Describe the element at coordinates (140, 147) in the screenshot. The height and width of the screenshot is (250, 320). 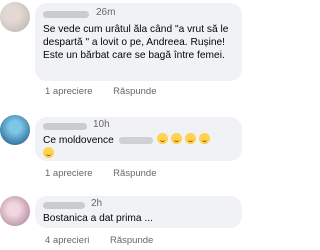
I see `comment-text: Ce moldovence` at that location.